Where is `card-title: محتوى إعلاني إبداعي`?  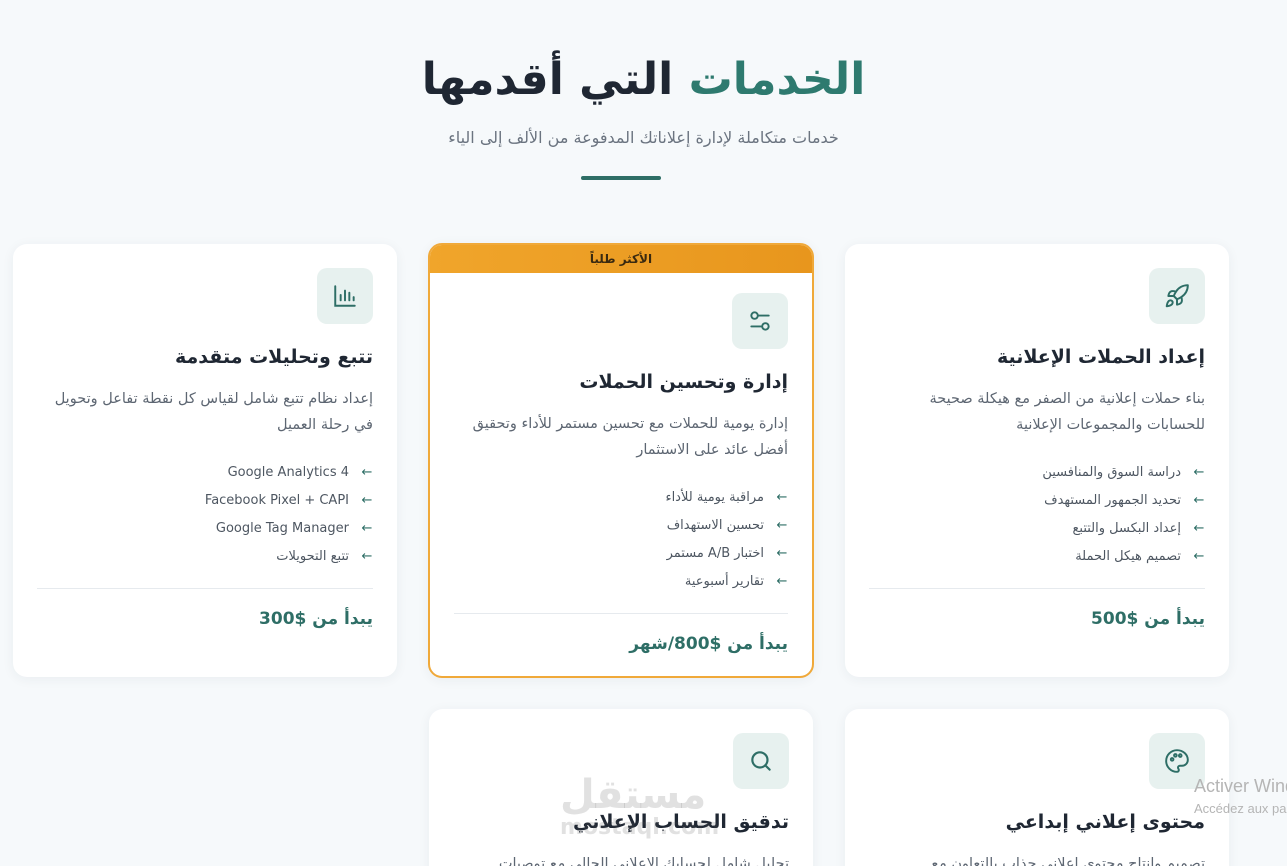
card-title: محتوى إعلاني إبداعي is located at coordinates (1105, 822).